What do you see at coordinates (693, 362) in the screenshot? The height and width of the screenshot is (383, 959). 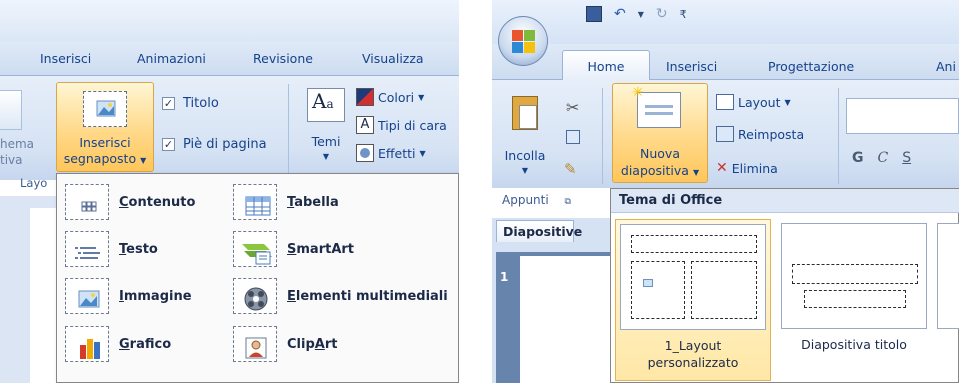 I see `layout-label-2: personalizzato` at bounding box center [693, 362].